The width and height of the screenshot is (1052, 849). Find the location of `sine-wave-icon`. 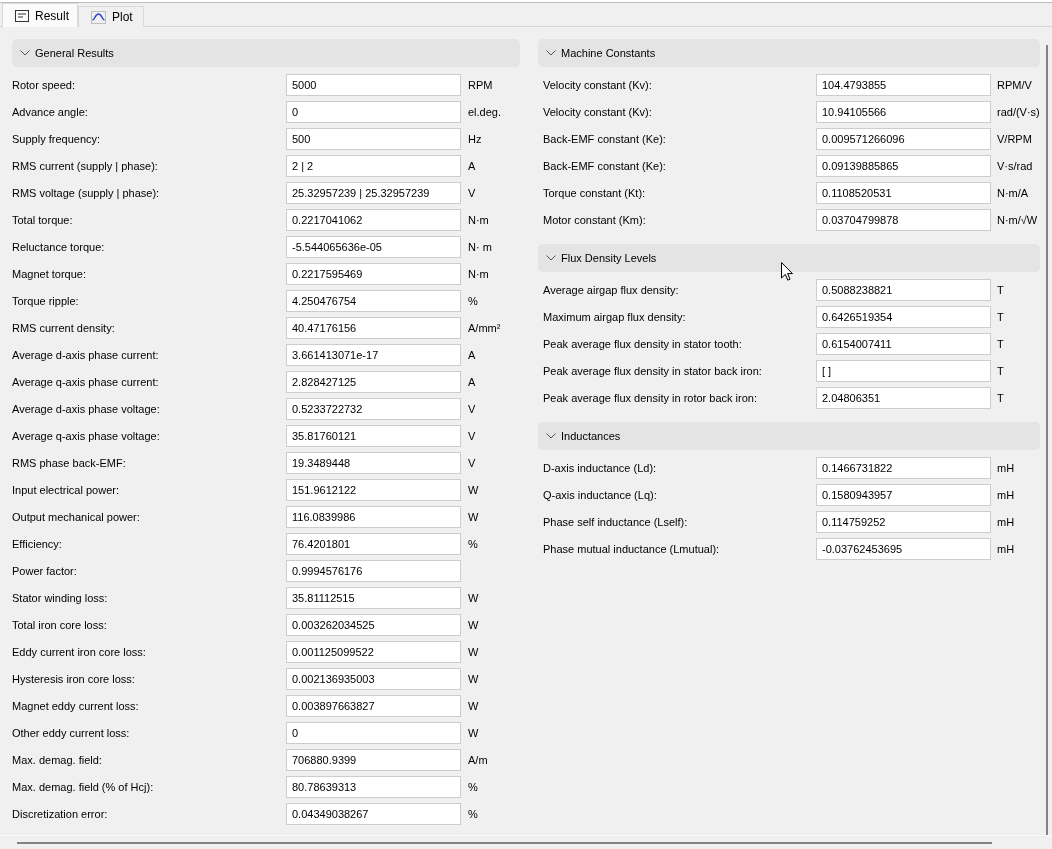

sine-wave-icon is located at coordinates (98, 17).